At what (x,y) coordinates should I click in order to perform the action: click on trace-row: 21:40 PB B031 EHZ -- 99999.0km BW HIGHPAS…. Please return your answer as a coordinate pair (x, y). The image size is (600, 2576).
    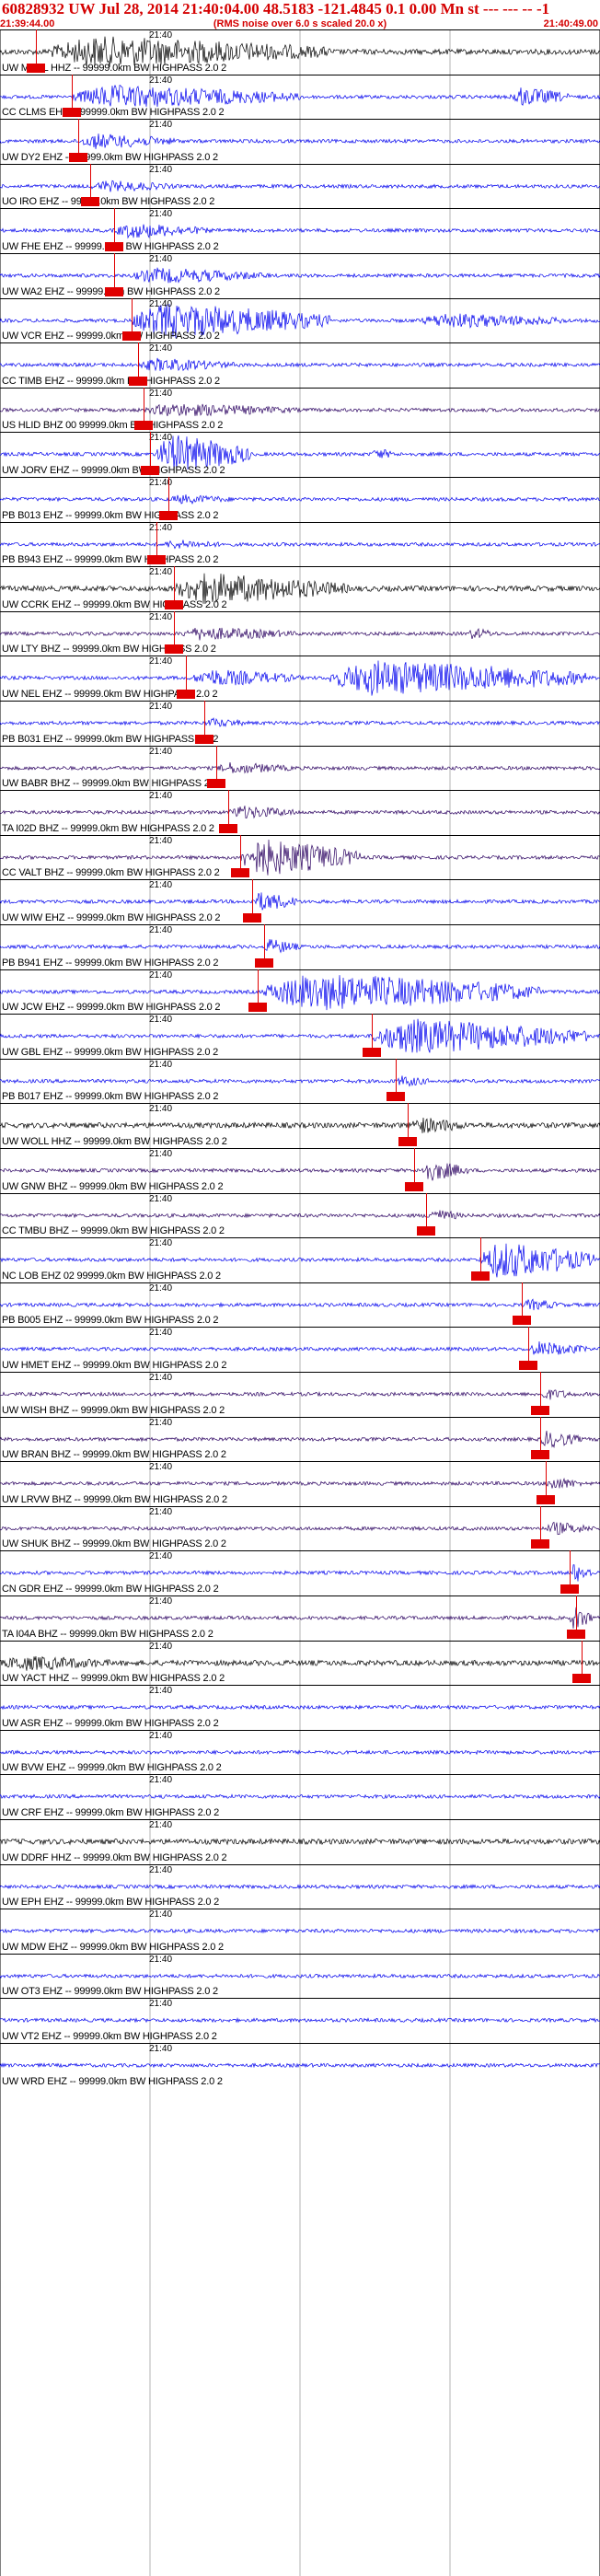
    Looking at the image, I should click on (300, 723).